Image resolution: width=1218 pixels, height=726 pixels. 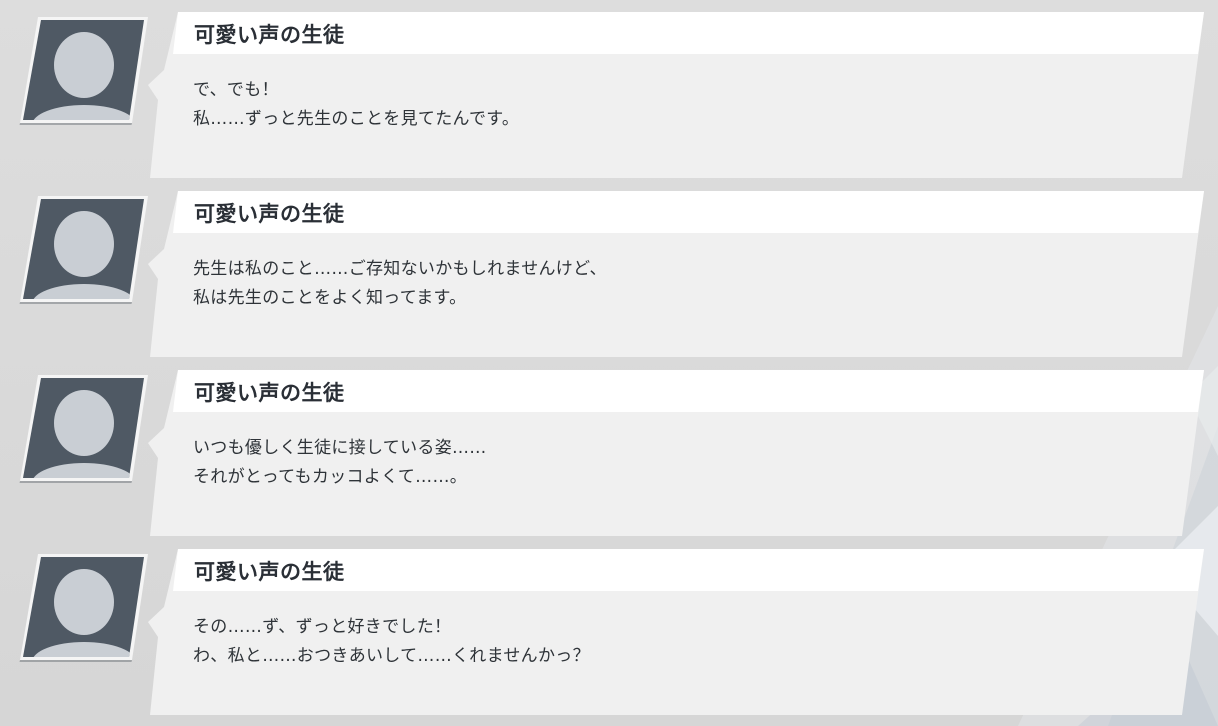 What do you see at coordinates (330, 298) in the screenshot?
I see `dialogue-line: 私は先生のことをよく知ってます。` at bounding box center [330, 298].